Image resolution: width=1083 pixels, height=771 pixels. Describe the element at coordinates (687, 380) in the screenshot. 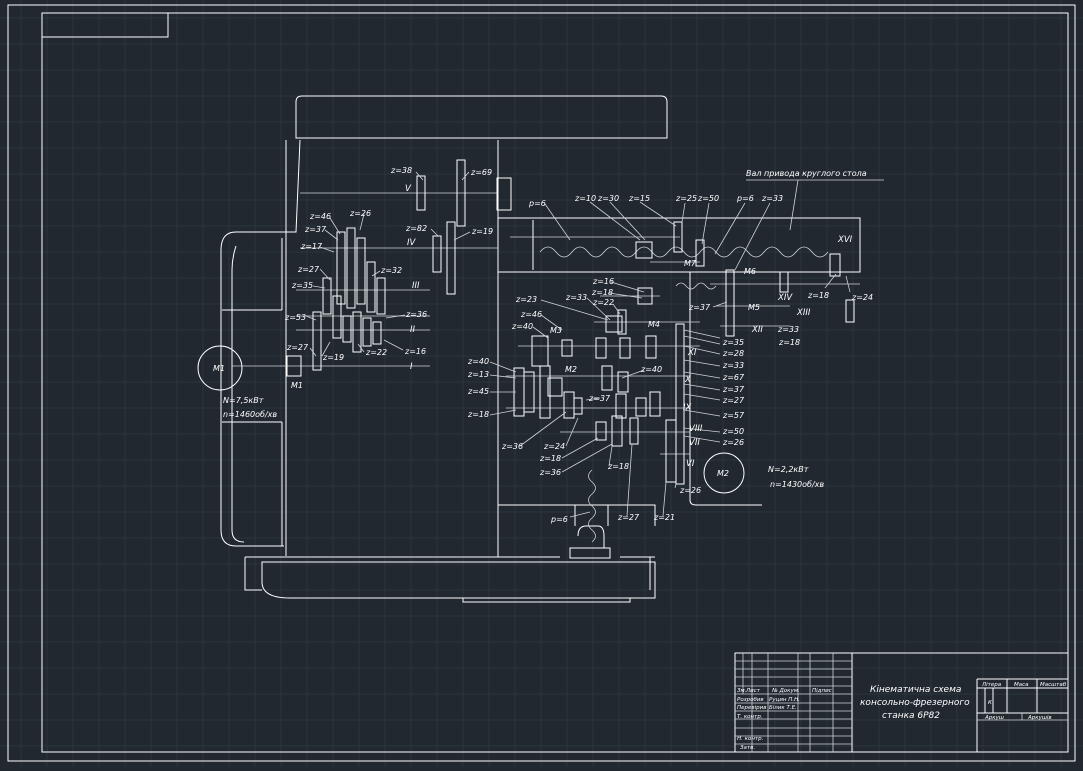

I see `shaft-label-x: X` at that location.